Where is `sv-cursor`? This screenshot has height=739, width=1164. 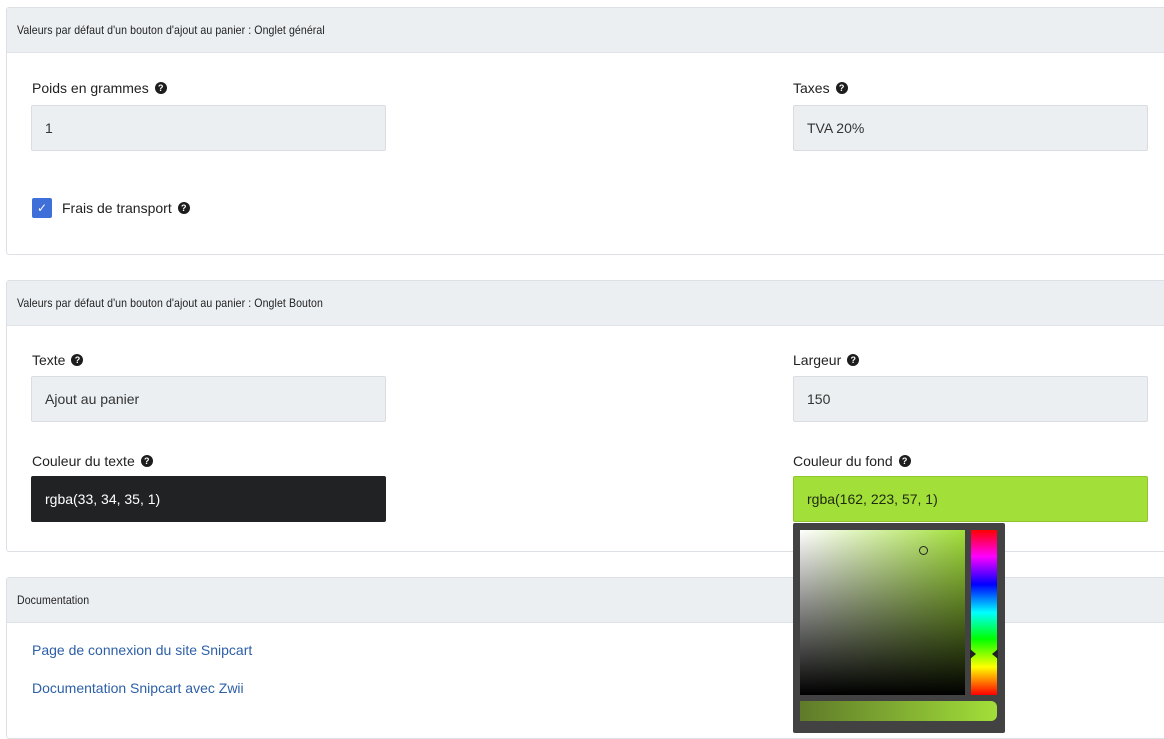
sv-cursor is located at coordinates (923, 550).